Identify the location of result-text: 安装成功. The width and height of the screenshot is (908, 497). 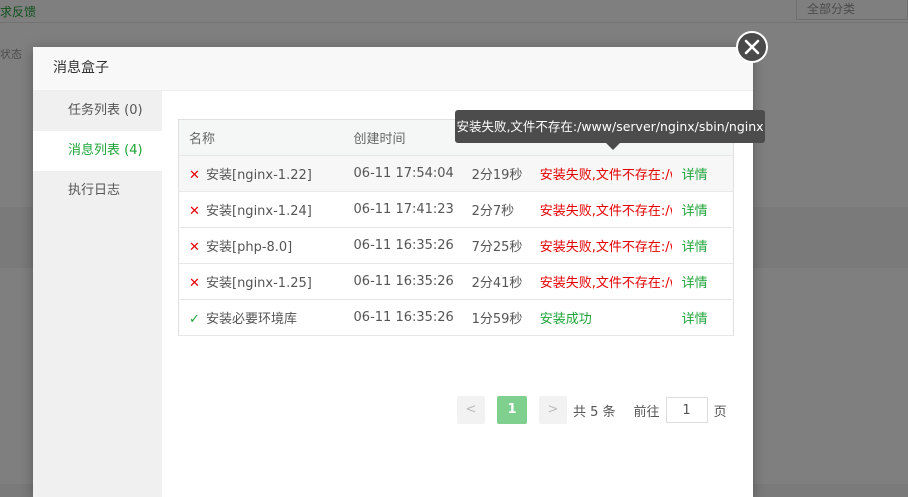
(606, 317).